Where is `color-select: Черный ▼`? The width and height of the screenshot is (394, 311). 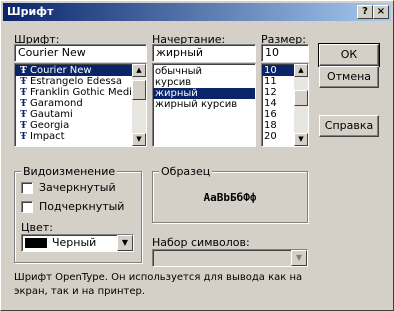
color-select: Черный ▼ is located at coordinates (77, 243).